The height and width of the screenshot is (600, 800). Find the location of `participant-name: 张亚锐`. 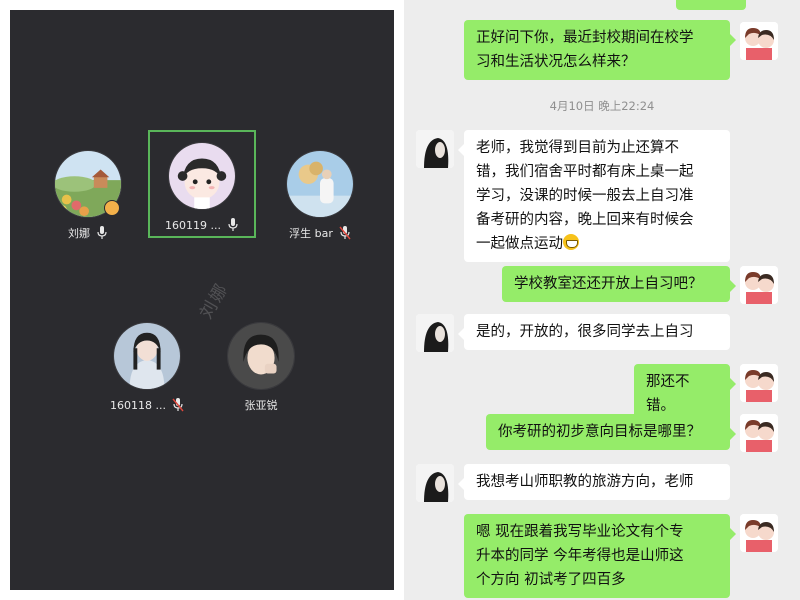

participant-name: 张亚锐 is located at coordinates (261, 405).